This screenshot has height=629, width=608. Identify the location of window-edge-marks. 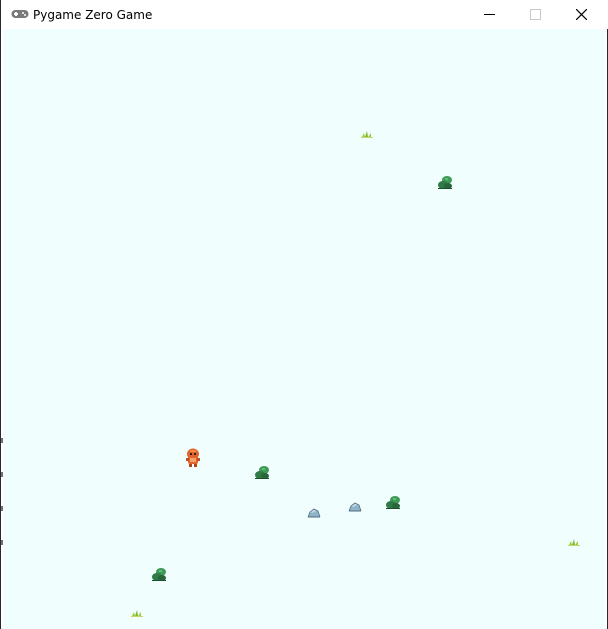
(2, 490).